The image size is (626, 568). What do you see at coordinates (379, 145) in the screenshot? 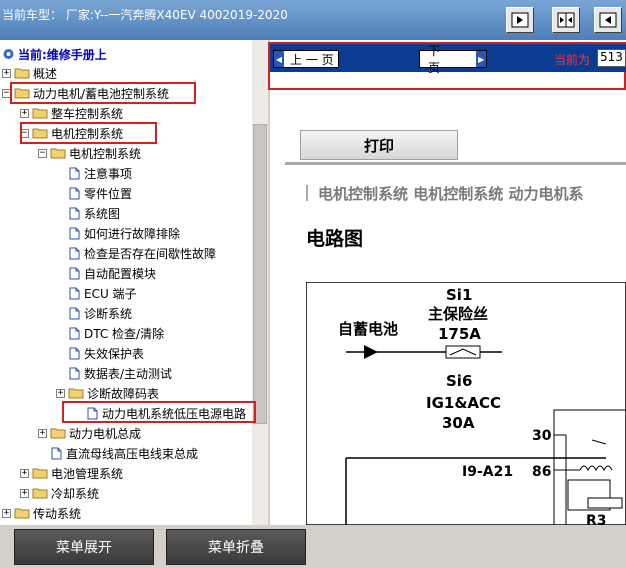
I see `print-button: 打印` at bounding box center [379, 145].